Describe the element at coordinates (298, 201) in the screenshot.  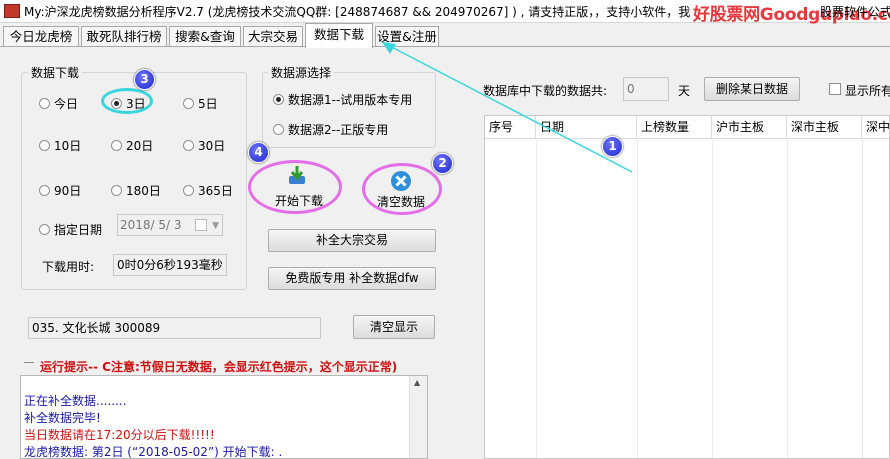
I see `start-download-label: 开始下载` at that location.